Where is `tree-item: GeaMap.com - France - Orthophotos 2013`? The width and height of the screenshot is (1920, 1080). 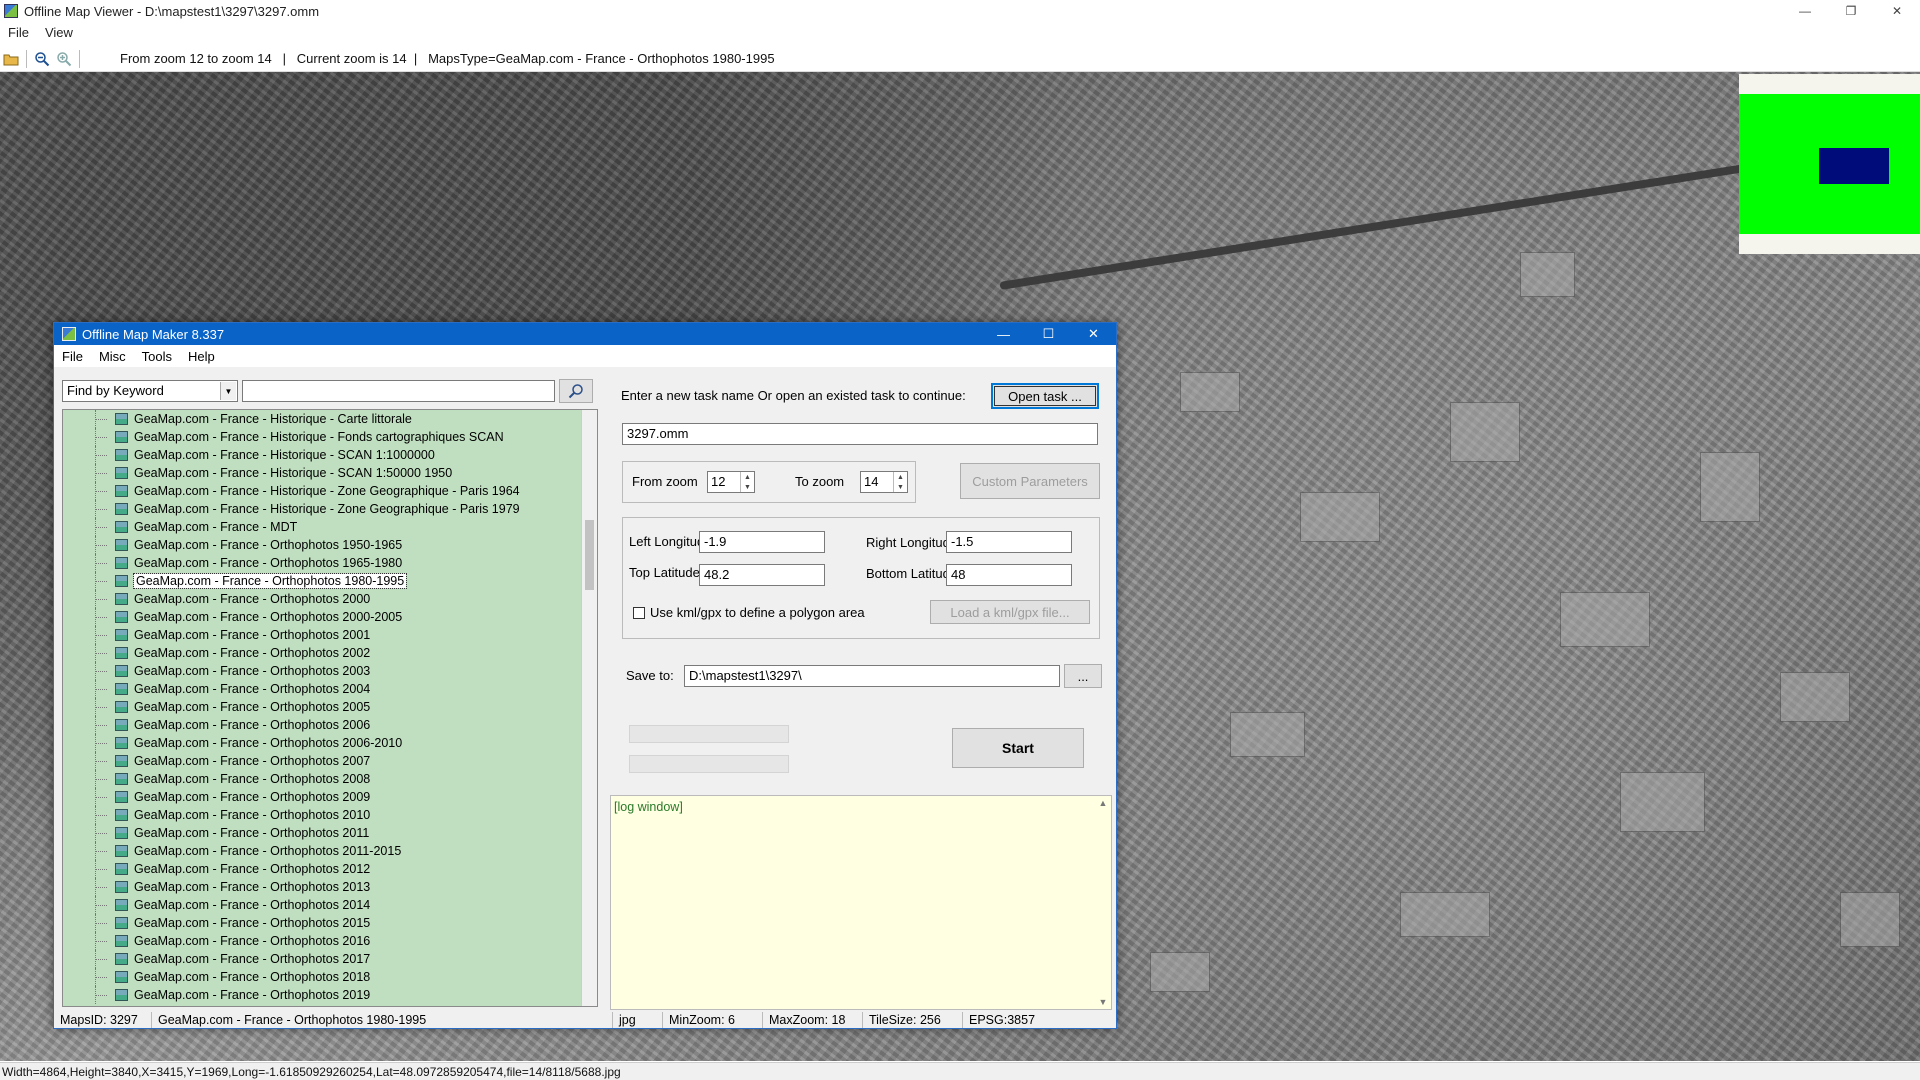
tree-item: GeaMap.com - France - Orthophotos 2013 is located at coordinates (330, 887).